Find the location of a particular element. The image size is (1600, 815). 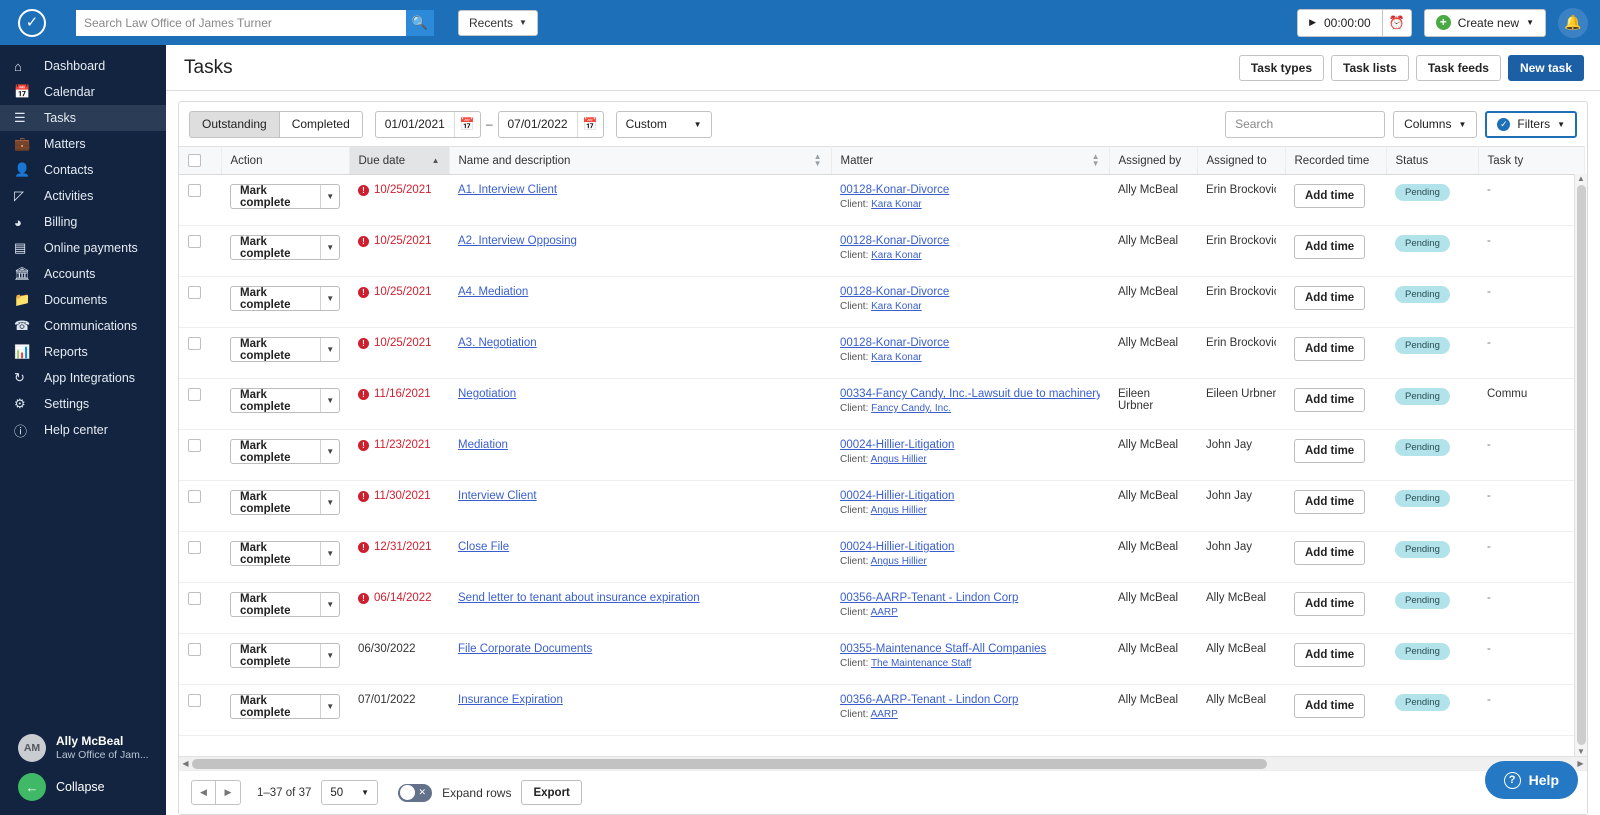

date-from-field: 01/01/2021 📅 is located at coordinates (427, 124).